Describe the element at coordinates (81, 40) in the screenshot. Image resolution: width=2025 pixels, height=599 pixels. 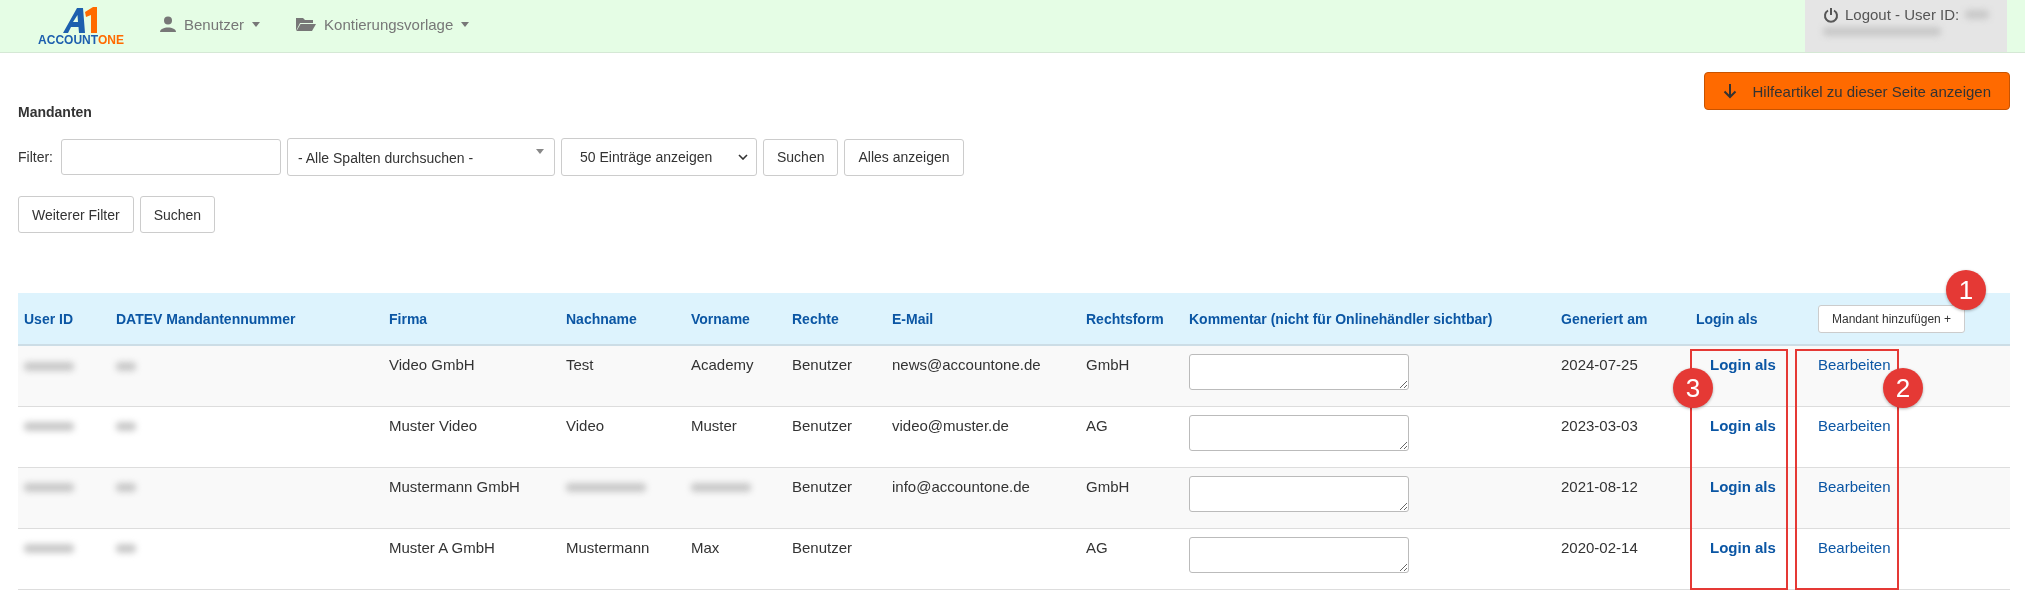
I see `logo-text: ACCOUNTONE` at that location.